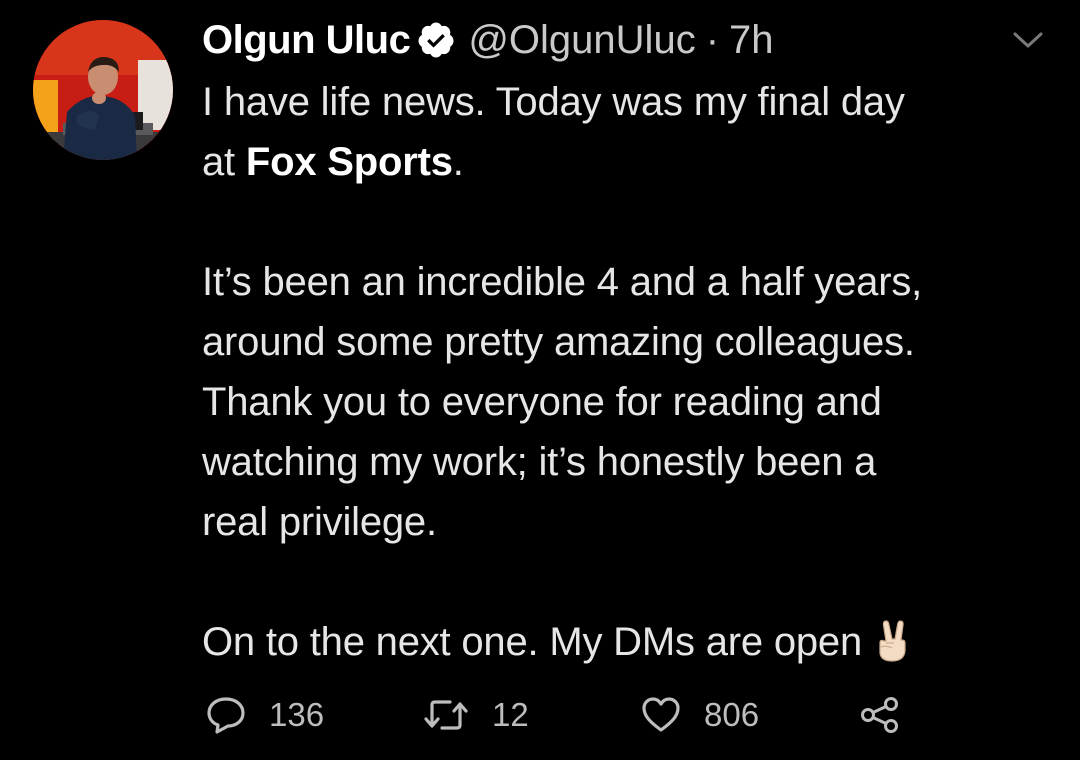 The height and width of the screenshot is (760, 1080). Describe the element at coordinates (306, 40) in the screenshot. I see `author-name: Olgun Uluc` at that location.